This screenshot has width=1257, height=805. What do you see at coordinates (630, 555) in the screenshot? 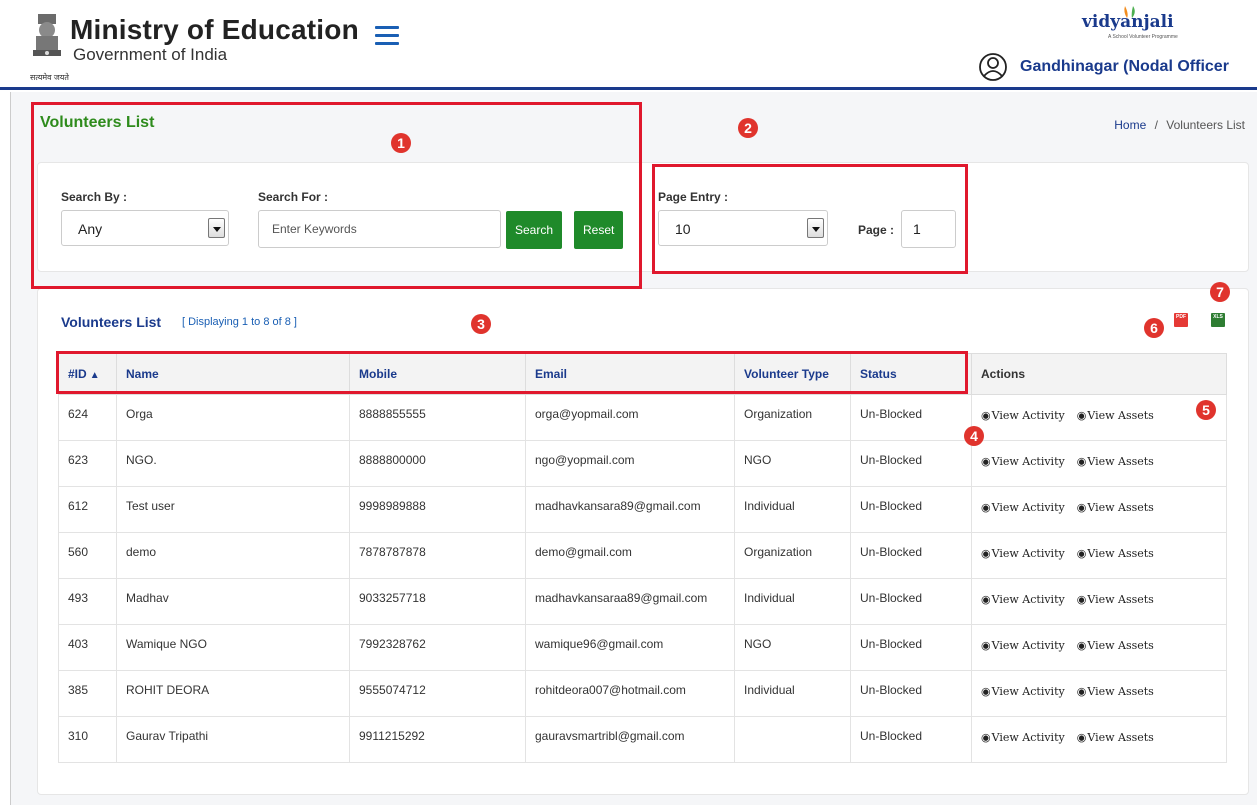
I see `cell-email: demo@gmail.com` at bounding box center [630, 555].